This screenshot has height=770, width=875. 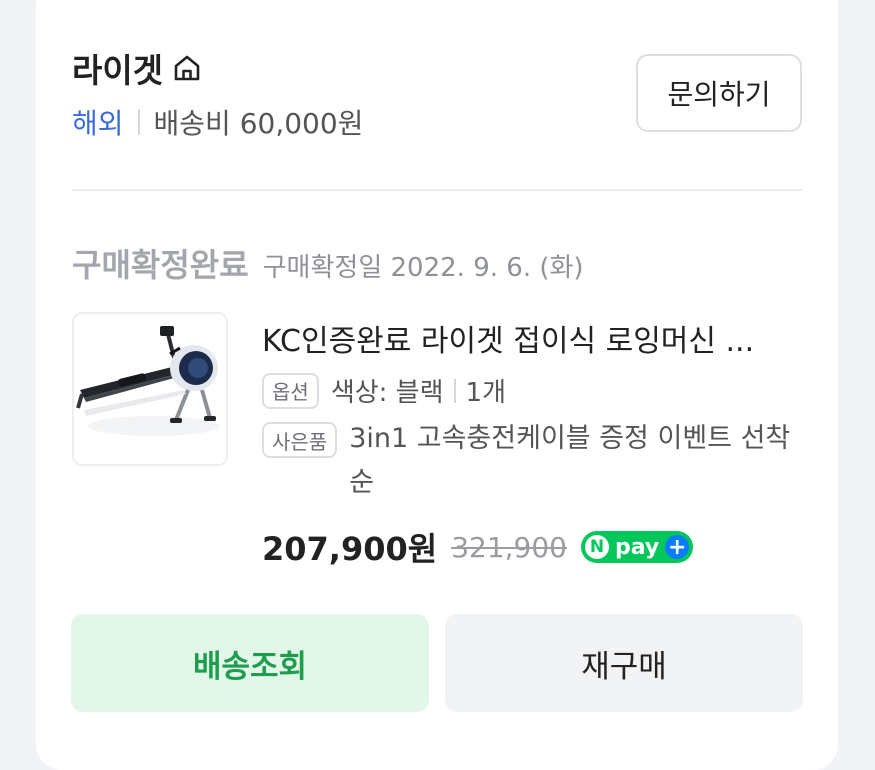 I want to click on order-status-row: 구매확정완료 구매확정일 2022. 9. 6. (화), so click(x=328, y=263).